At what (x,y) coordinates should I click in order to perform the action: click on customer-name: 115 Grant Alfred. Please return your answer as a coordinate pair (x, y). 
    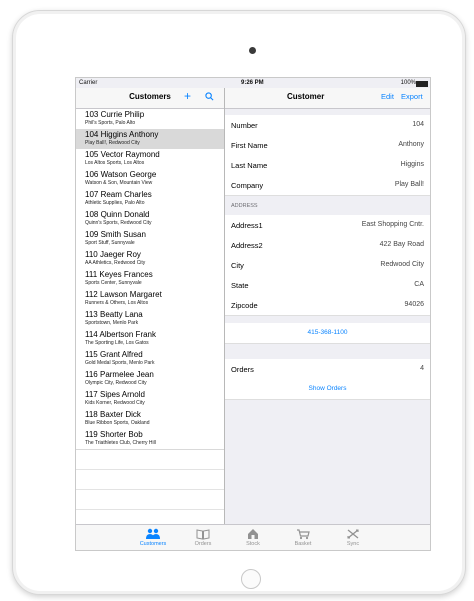
    Looking at the image, I should click on (114, 354).